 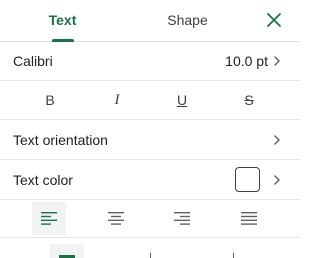 What do you see at coordinates (33, 61) in the screenshot?
I see `font-name: Calibri` at bounding box center [33, 61].